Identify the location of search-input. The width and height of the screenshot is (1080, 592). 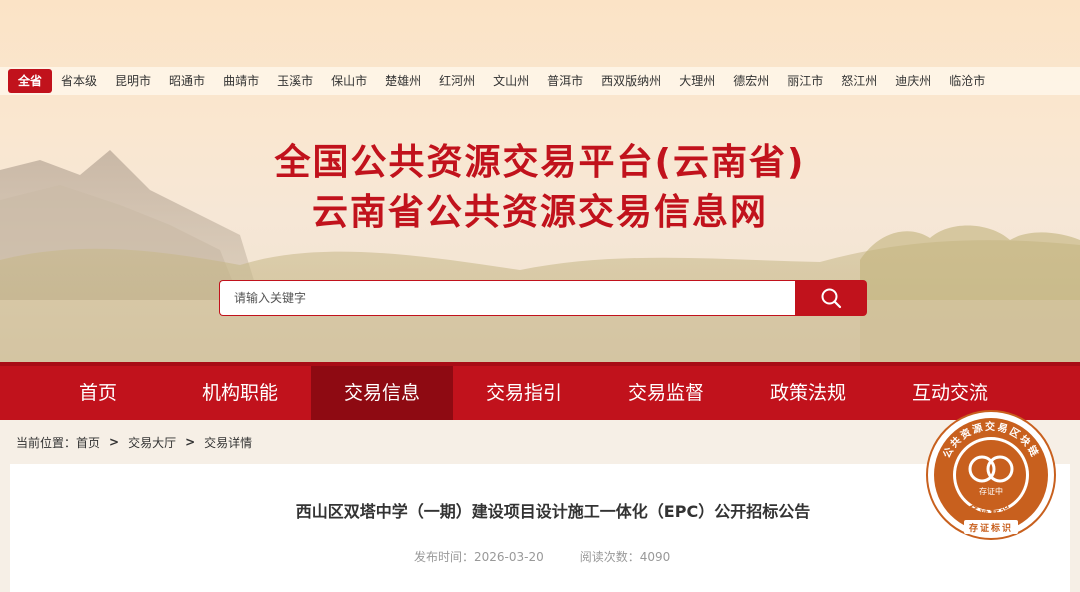
(507, 298).